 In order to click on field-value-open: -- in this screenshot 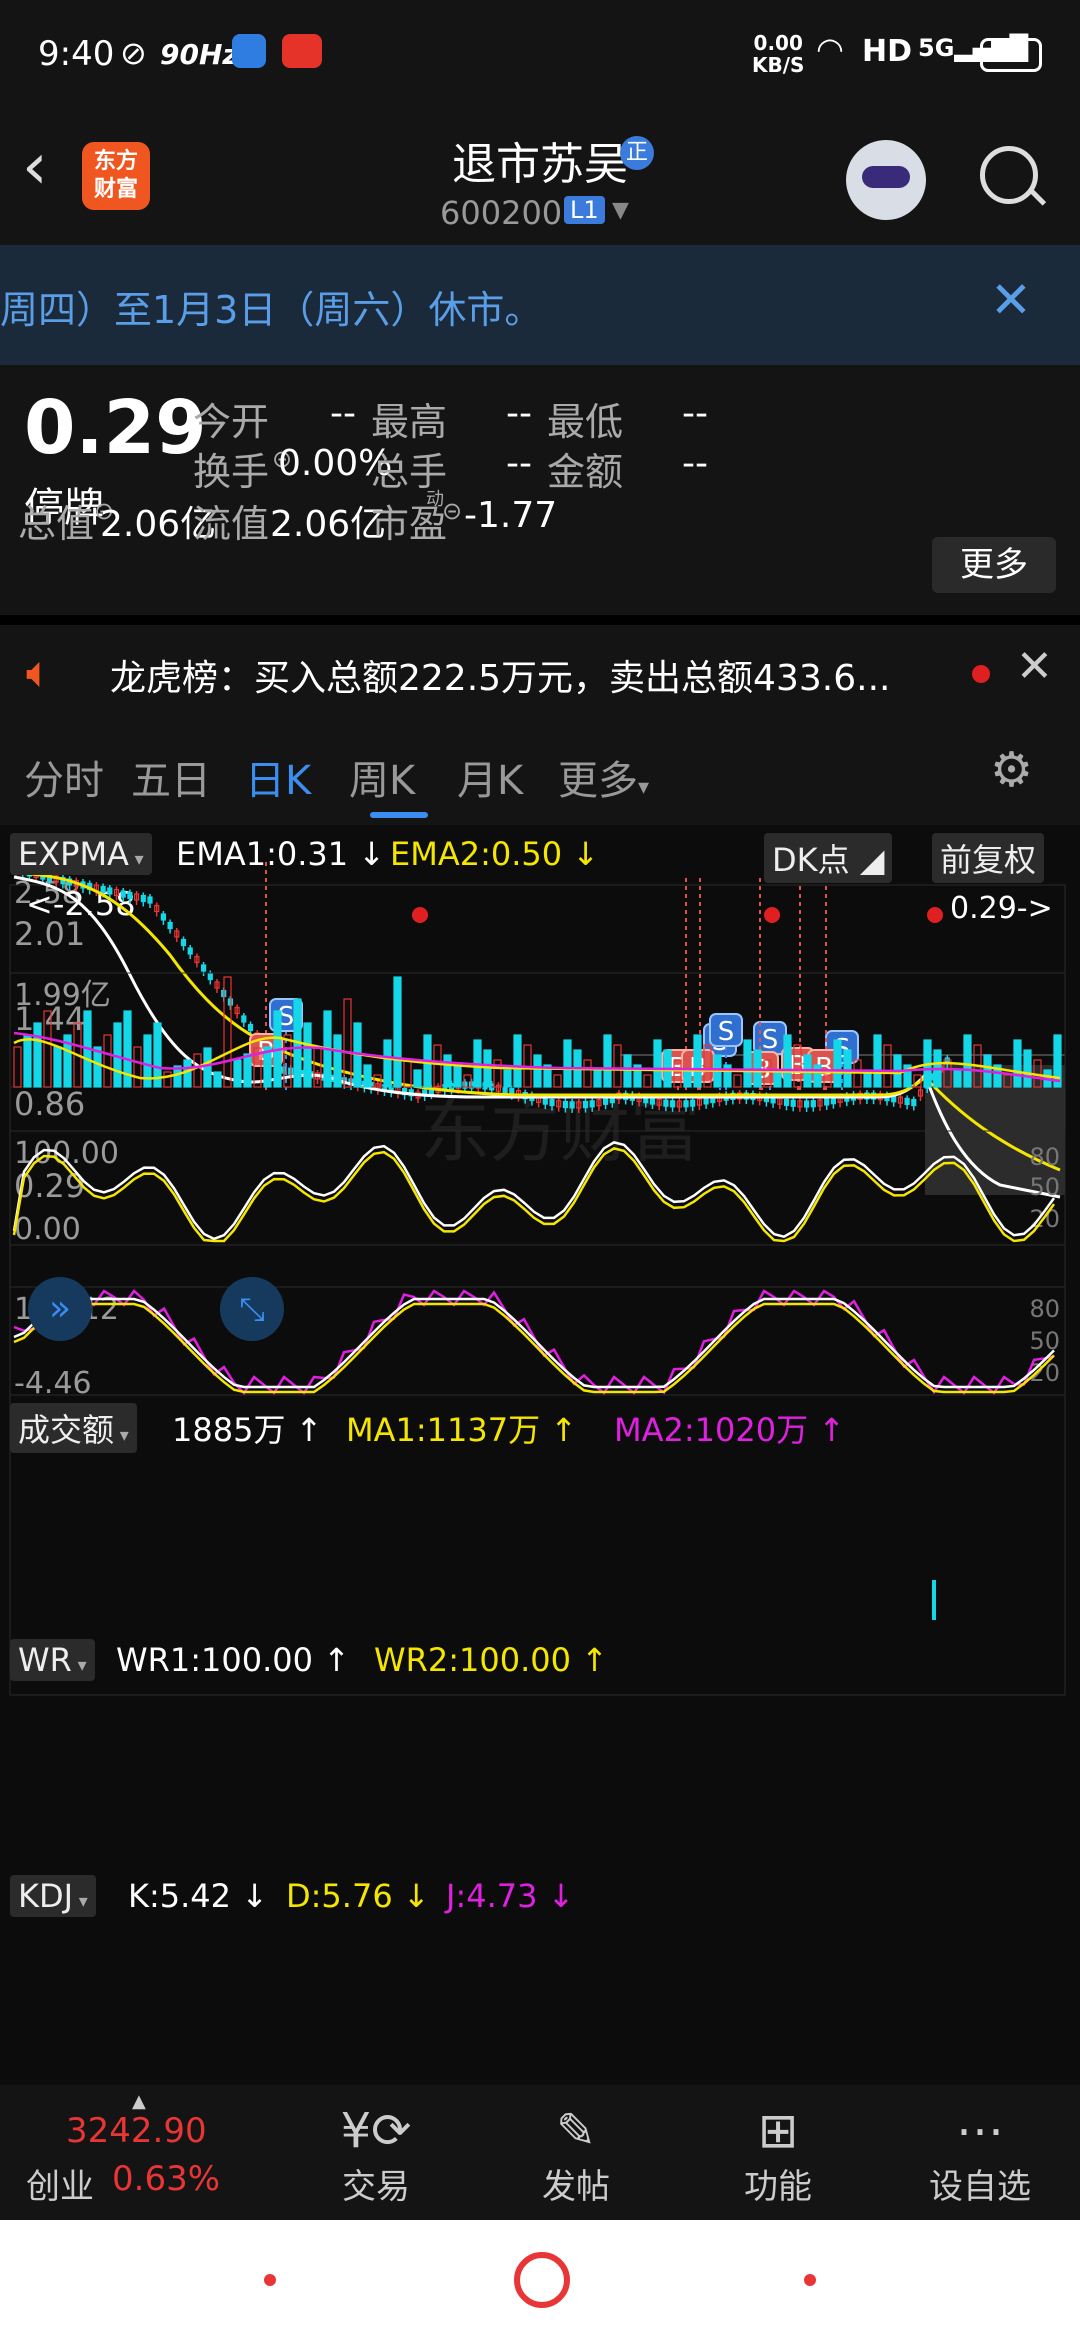, I will do `click(343, 413)`.